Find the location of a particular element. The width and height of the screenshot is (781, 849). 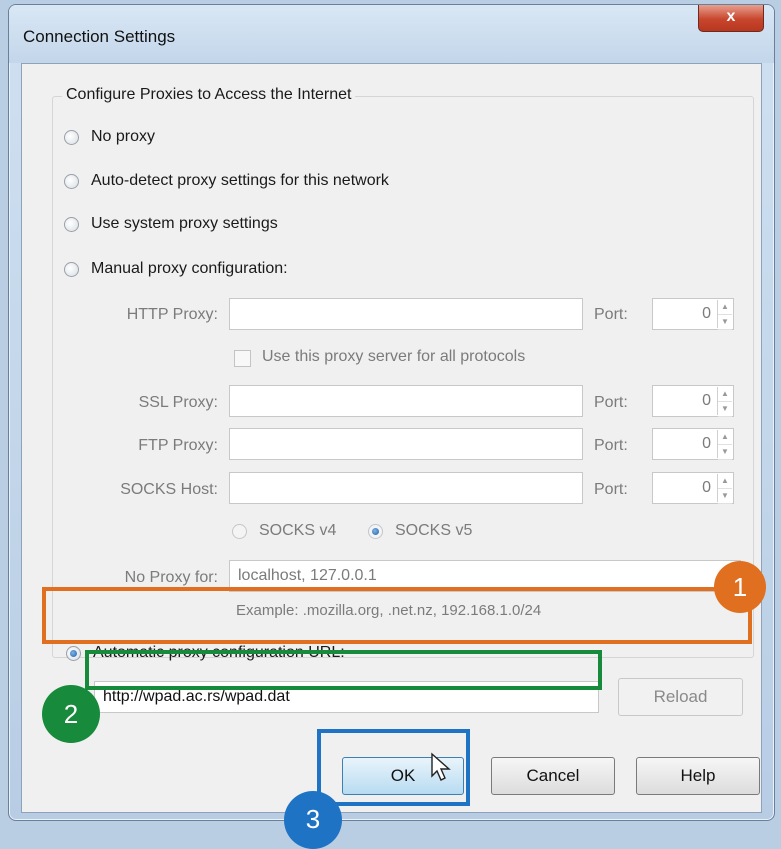

socks-v5-label: SOCKS v5 is located at coordinates (434, 530).